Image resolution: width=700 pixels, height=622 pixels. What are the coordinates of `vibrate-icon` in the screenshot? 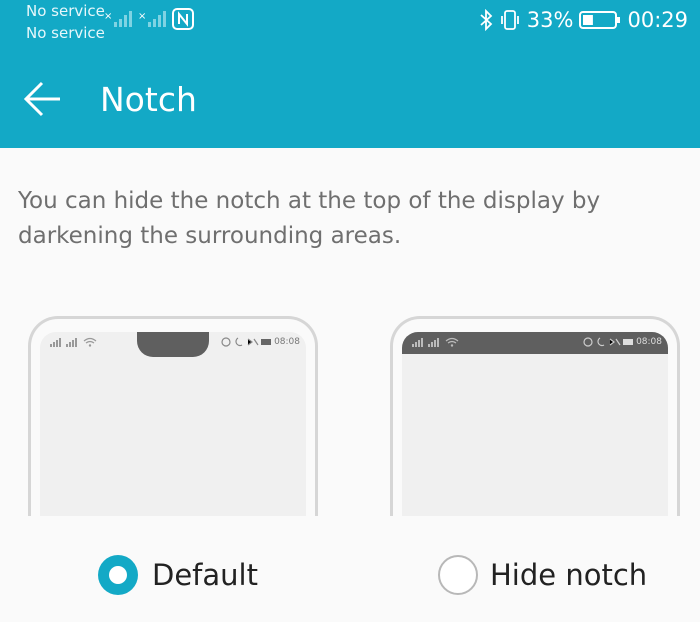 It's located at (509, 20).